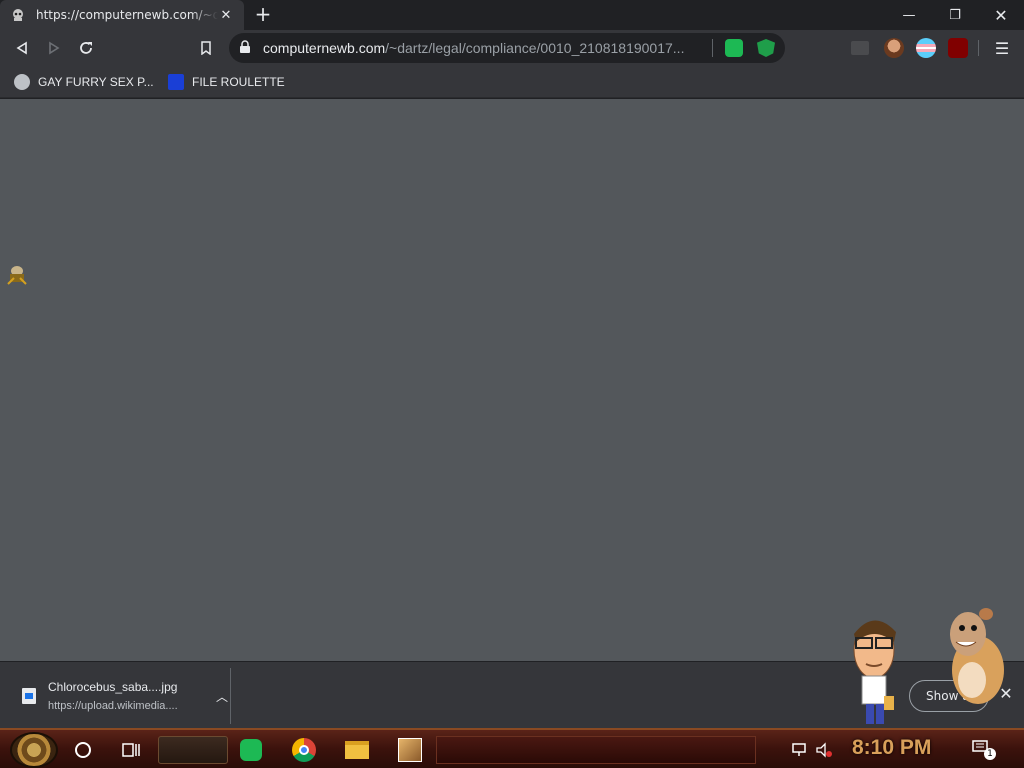  I want to click on taskbar-search-box, so click(193, 750).